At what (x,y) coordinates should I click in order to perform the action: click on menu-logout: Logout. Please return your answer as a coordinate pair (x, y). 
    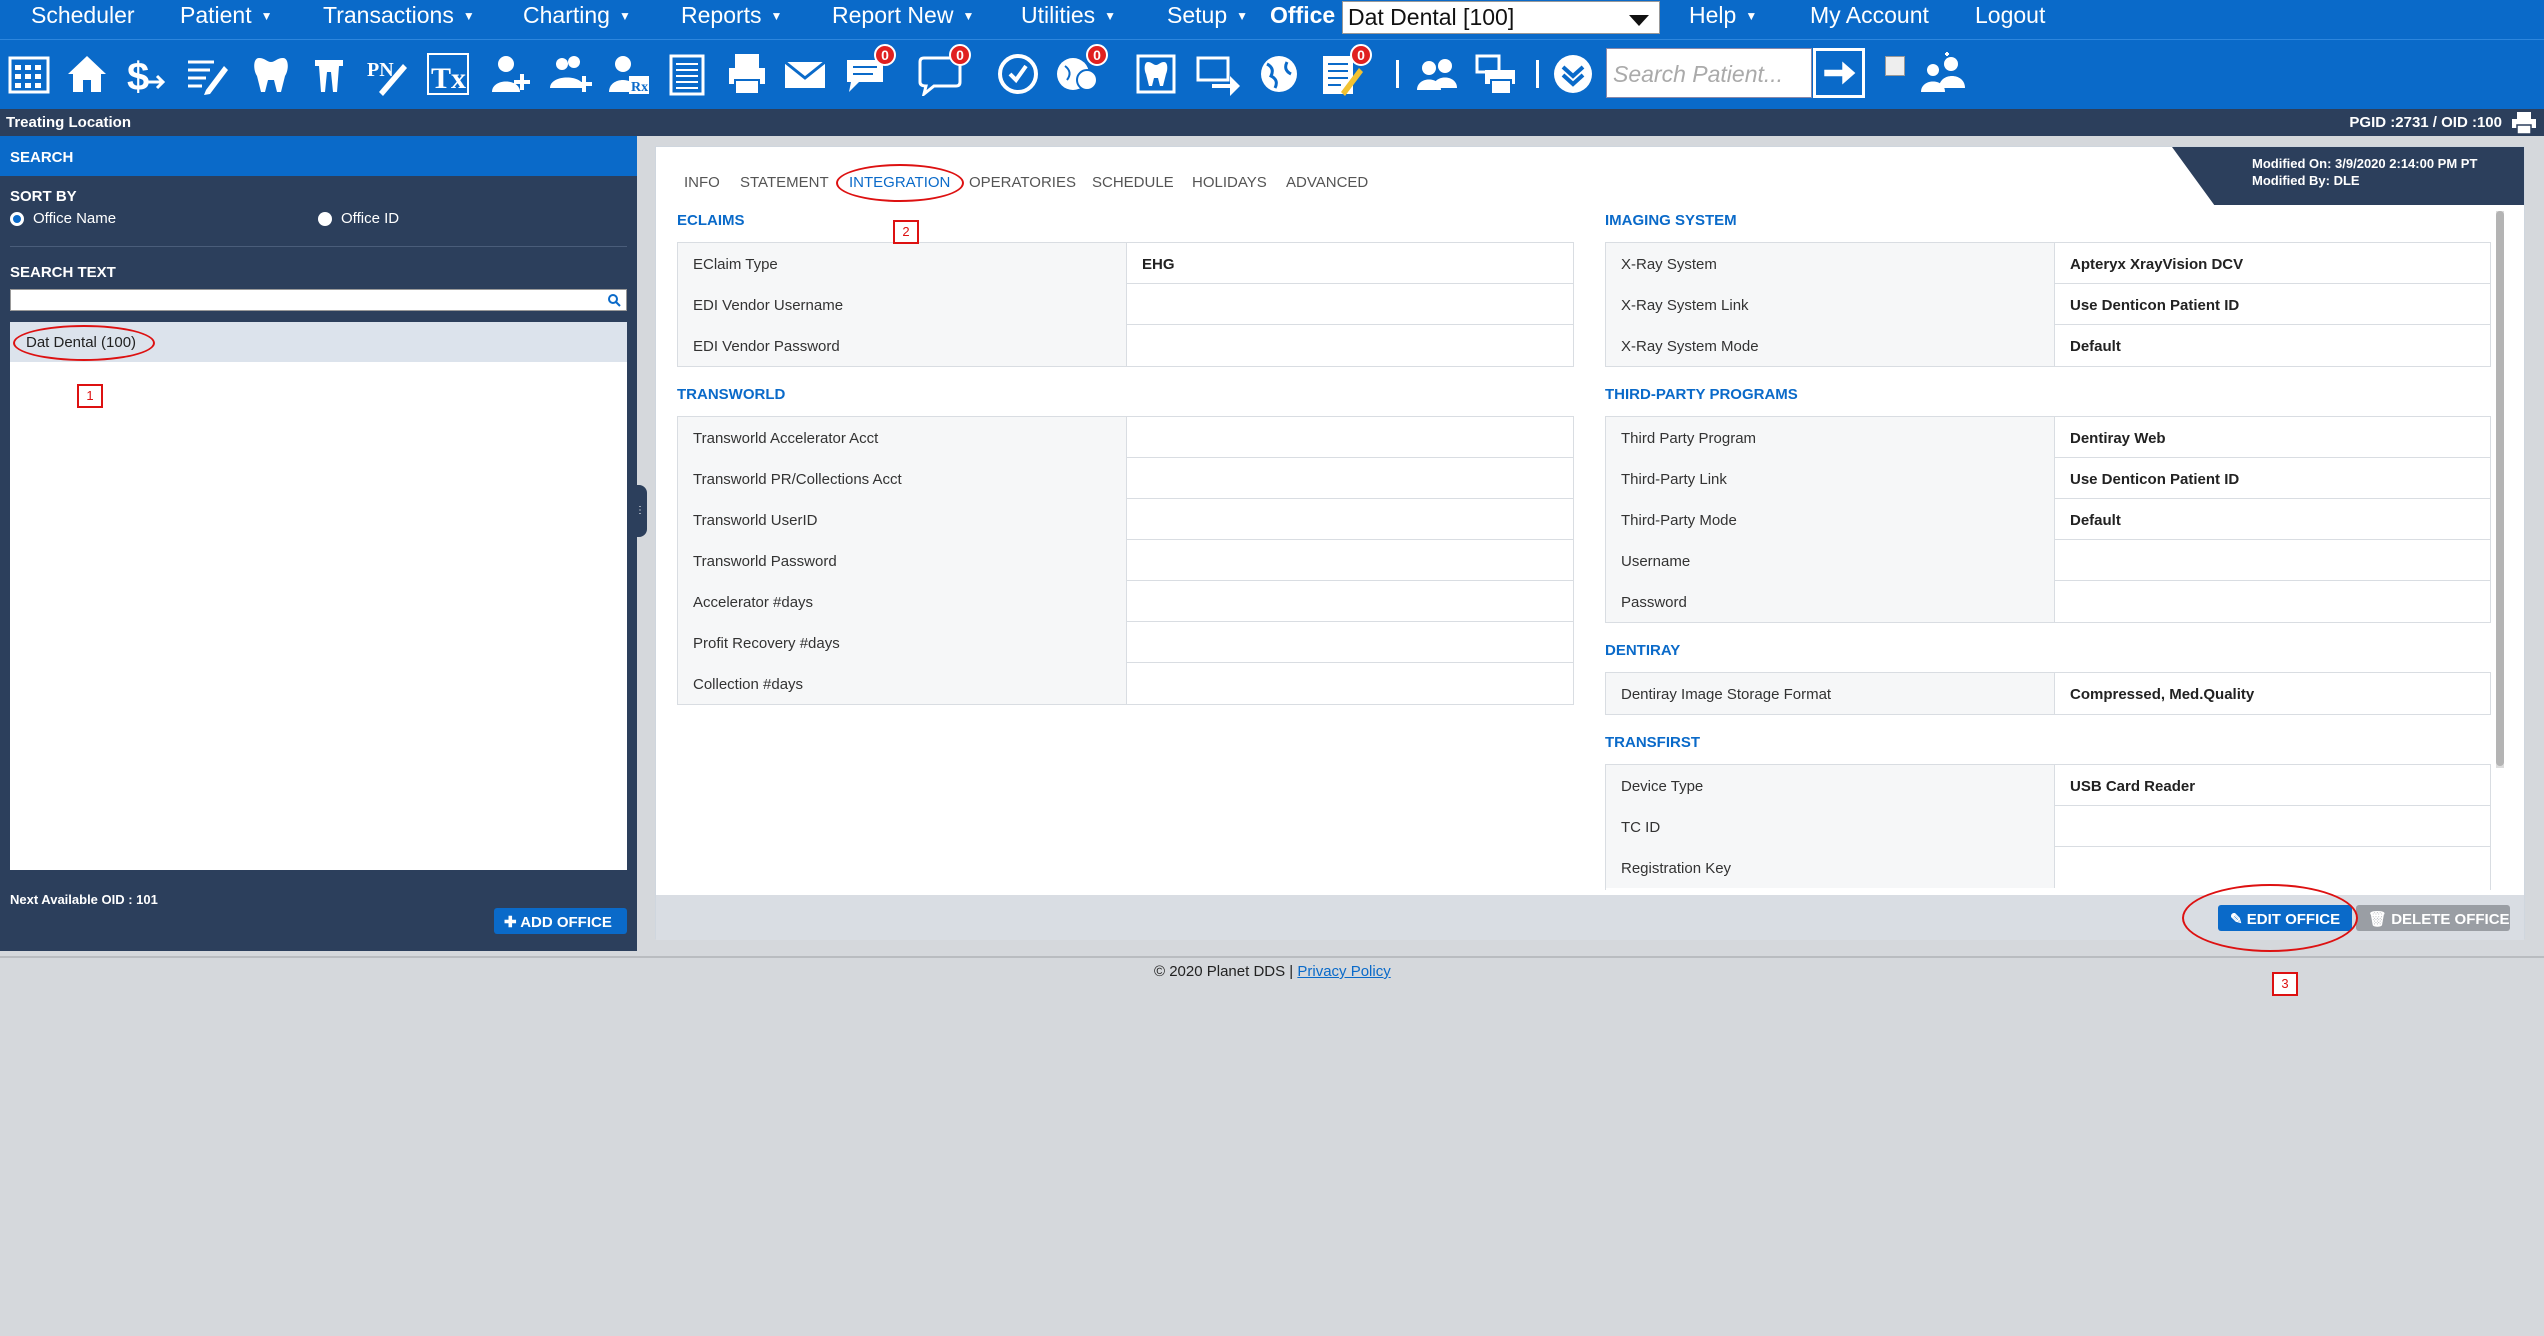
    Looking at the image, I should click on (2010, 19).